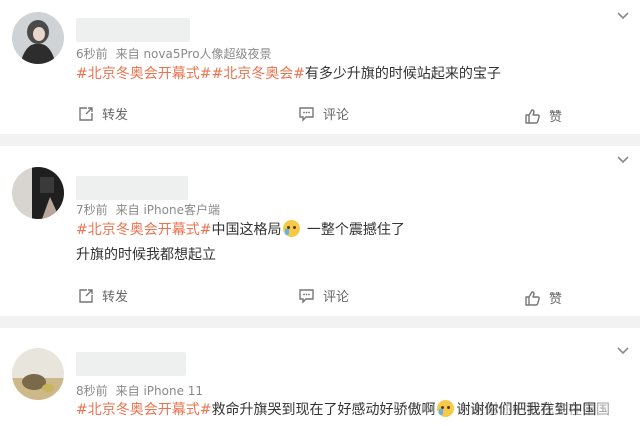 This screenshot has height=426, width=640. I want to click on post-source: 来自 nova5Pro人像超级夜景, so click(193, 54).